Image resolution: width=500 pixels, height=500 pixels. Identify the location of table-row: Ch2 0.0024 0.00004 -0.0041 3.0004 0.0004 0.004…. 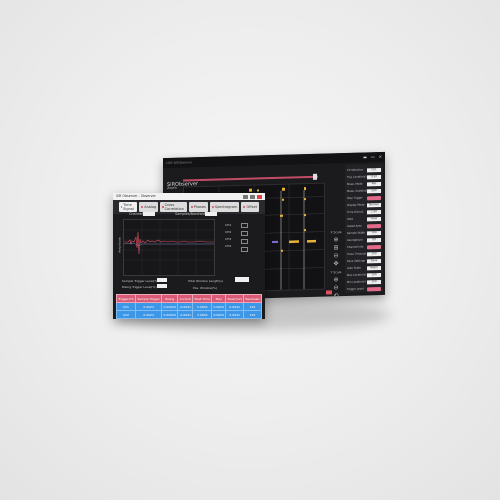
(189, 314).